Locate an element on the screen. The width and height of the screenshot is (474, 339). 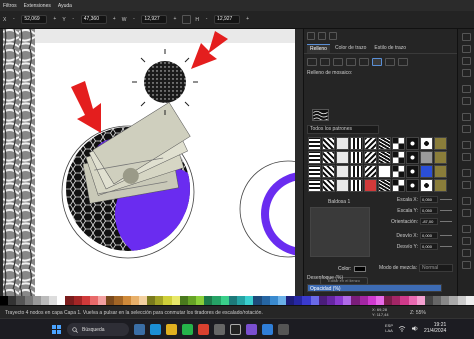
taskbar-search: Búsqueda is located at coordinates (98, 329).